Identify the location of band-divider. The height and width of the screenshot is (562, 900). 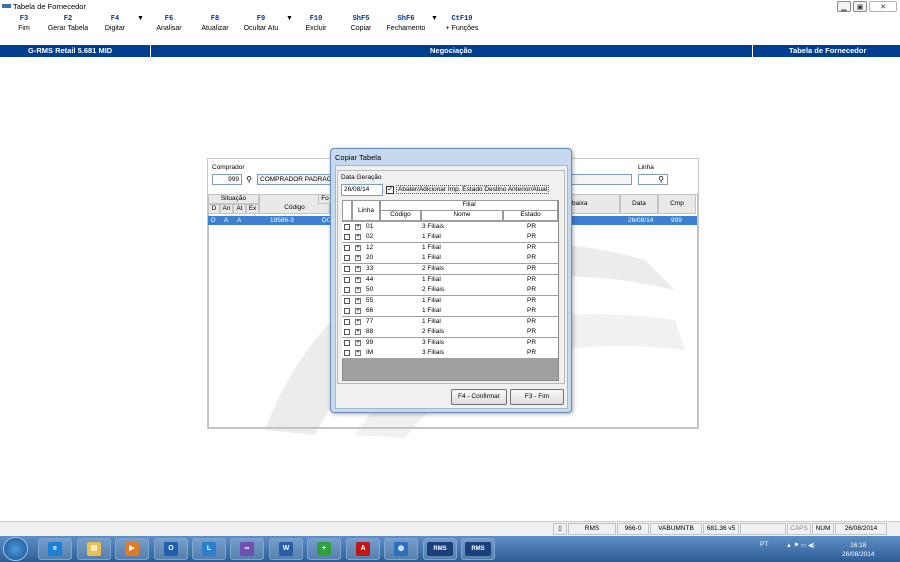
(752, 51).